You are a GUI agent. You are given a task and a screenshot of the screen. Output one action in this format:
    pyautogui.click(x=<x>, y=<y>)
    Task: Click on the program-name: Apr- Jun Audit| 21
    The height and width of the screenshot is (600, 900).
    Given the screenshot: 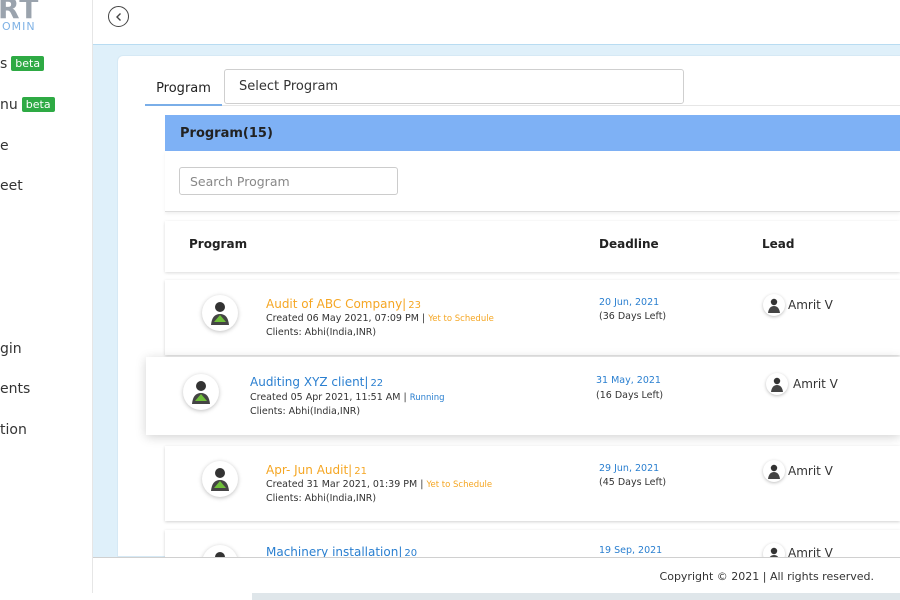 What is the action you would take?
    pyautogui.click(x=316, y=470)
    